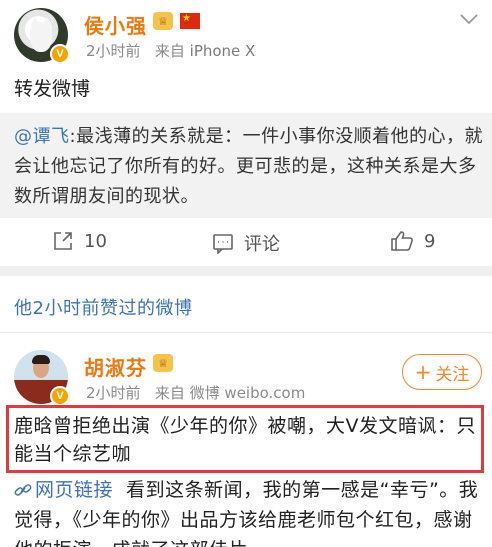 Image resolution: width=492 pixels, height=547 pixels. Describe the element at coordinates (79, 241) in the screenshot. I see `repost-button: 10` at that location.